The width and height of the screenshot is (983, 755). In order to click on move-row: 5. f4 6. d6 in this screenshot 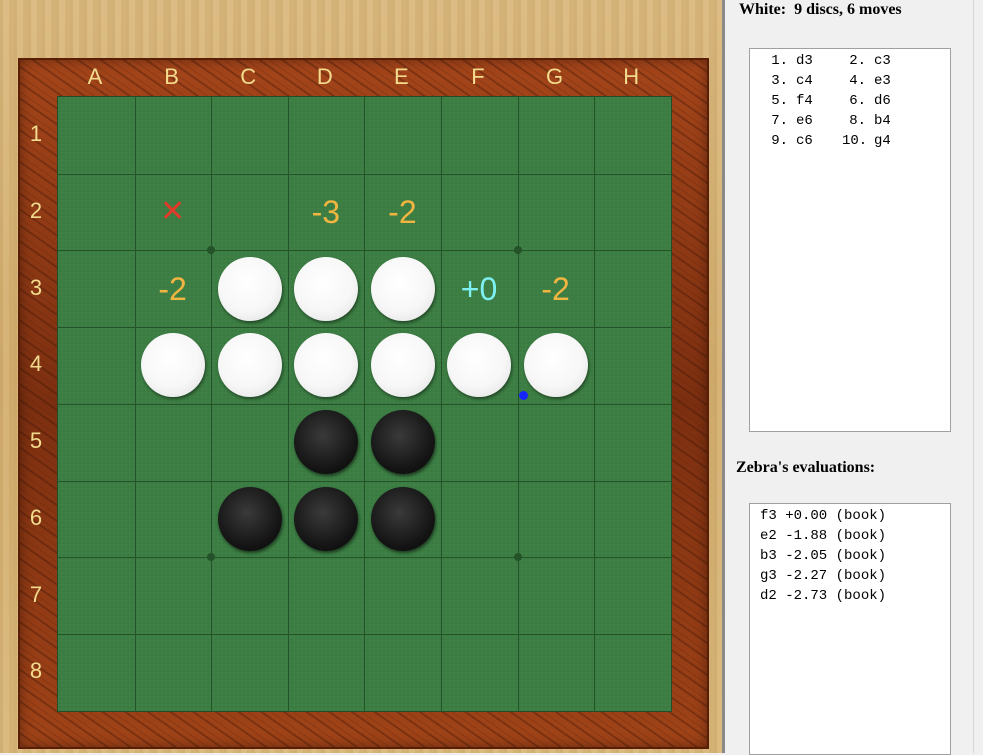, I will do `click(850, 101)`.